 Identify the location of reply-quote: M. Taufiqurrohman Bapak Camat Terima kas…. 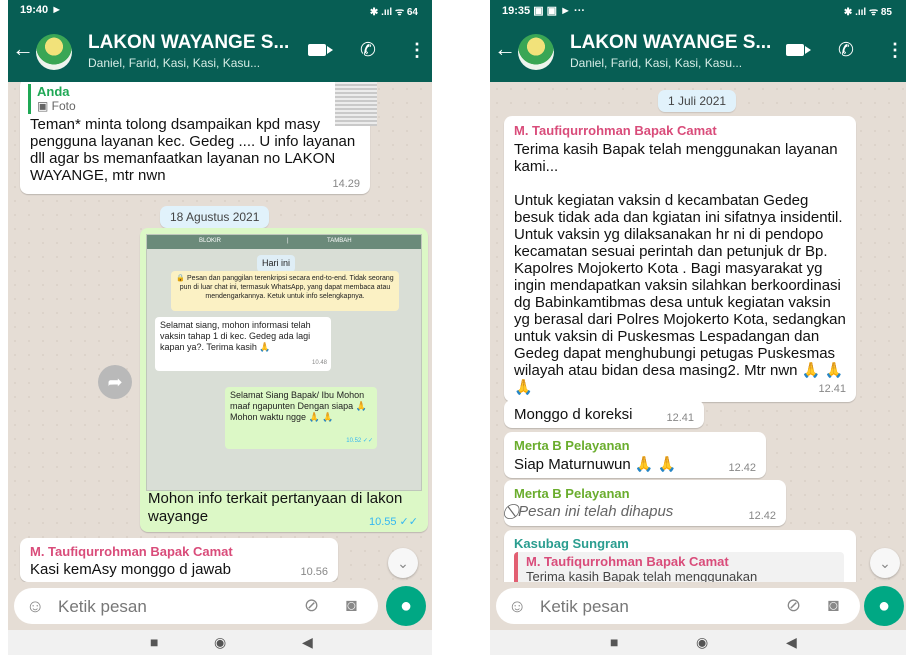
(679, 567).